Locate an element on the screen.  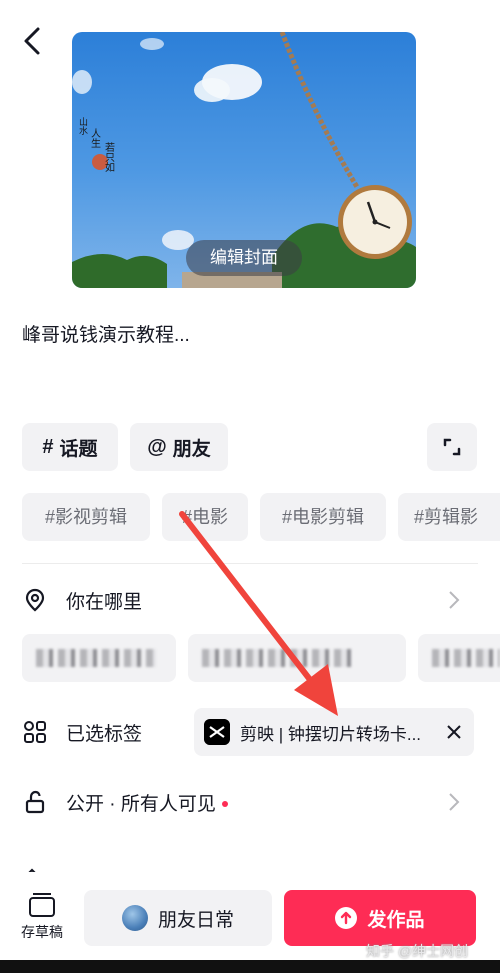
unlock-icon is located at coordinates (35, 802).